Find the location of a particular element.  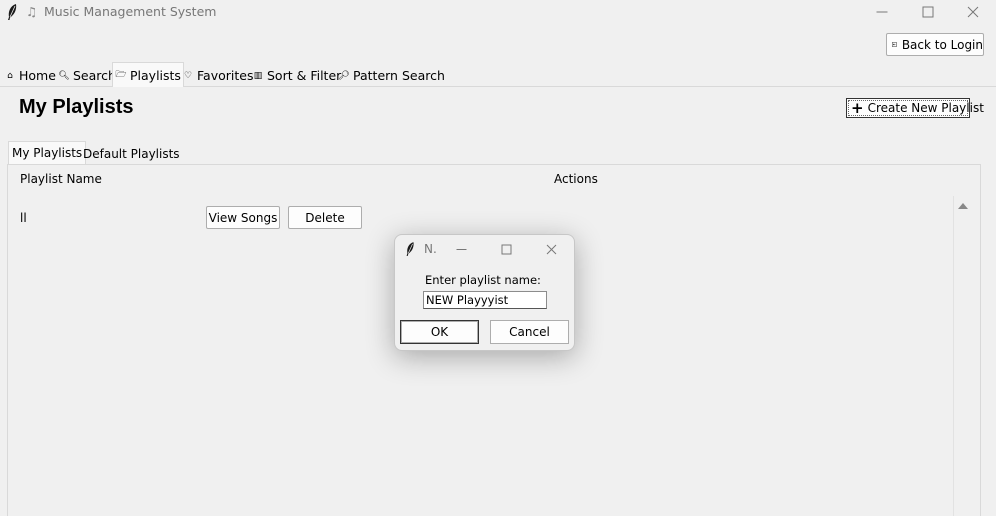

vertical-scrollbar is located at coordinates (962, 356).